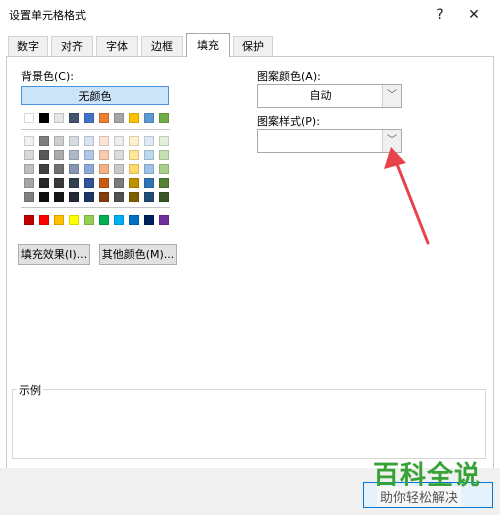 Image resolution: width=500 pixels, height=515 pixels. Describe the element at coordinates (30, 390) in the screenshot. I see `sample-label: 示例` at that location.